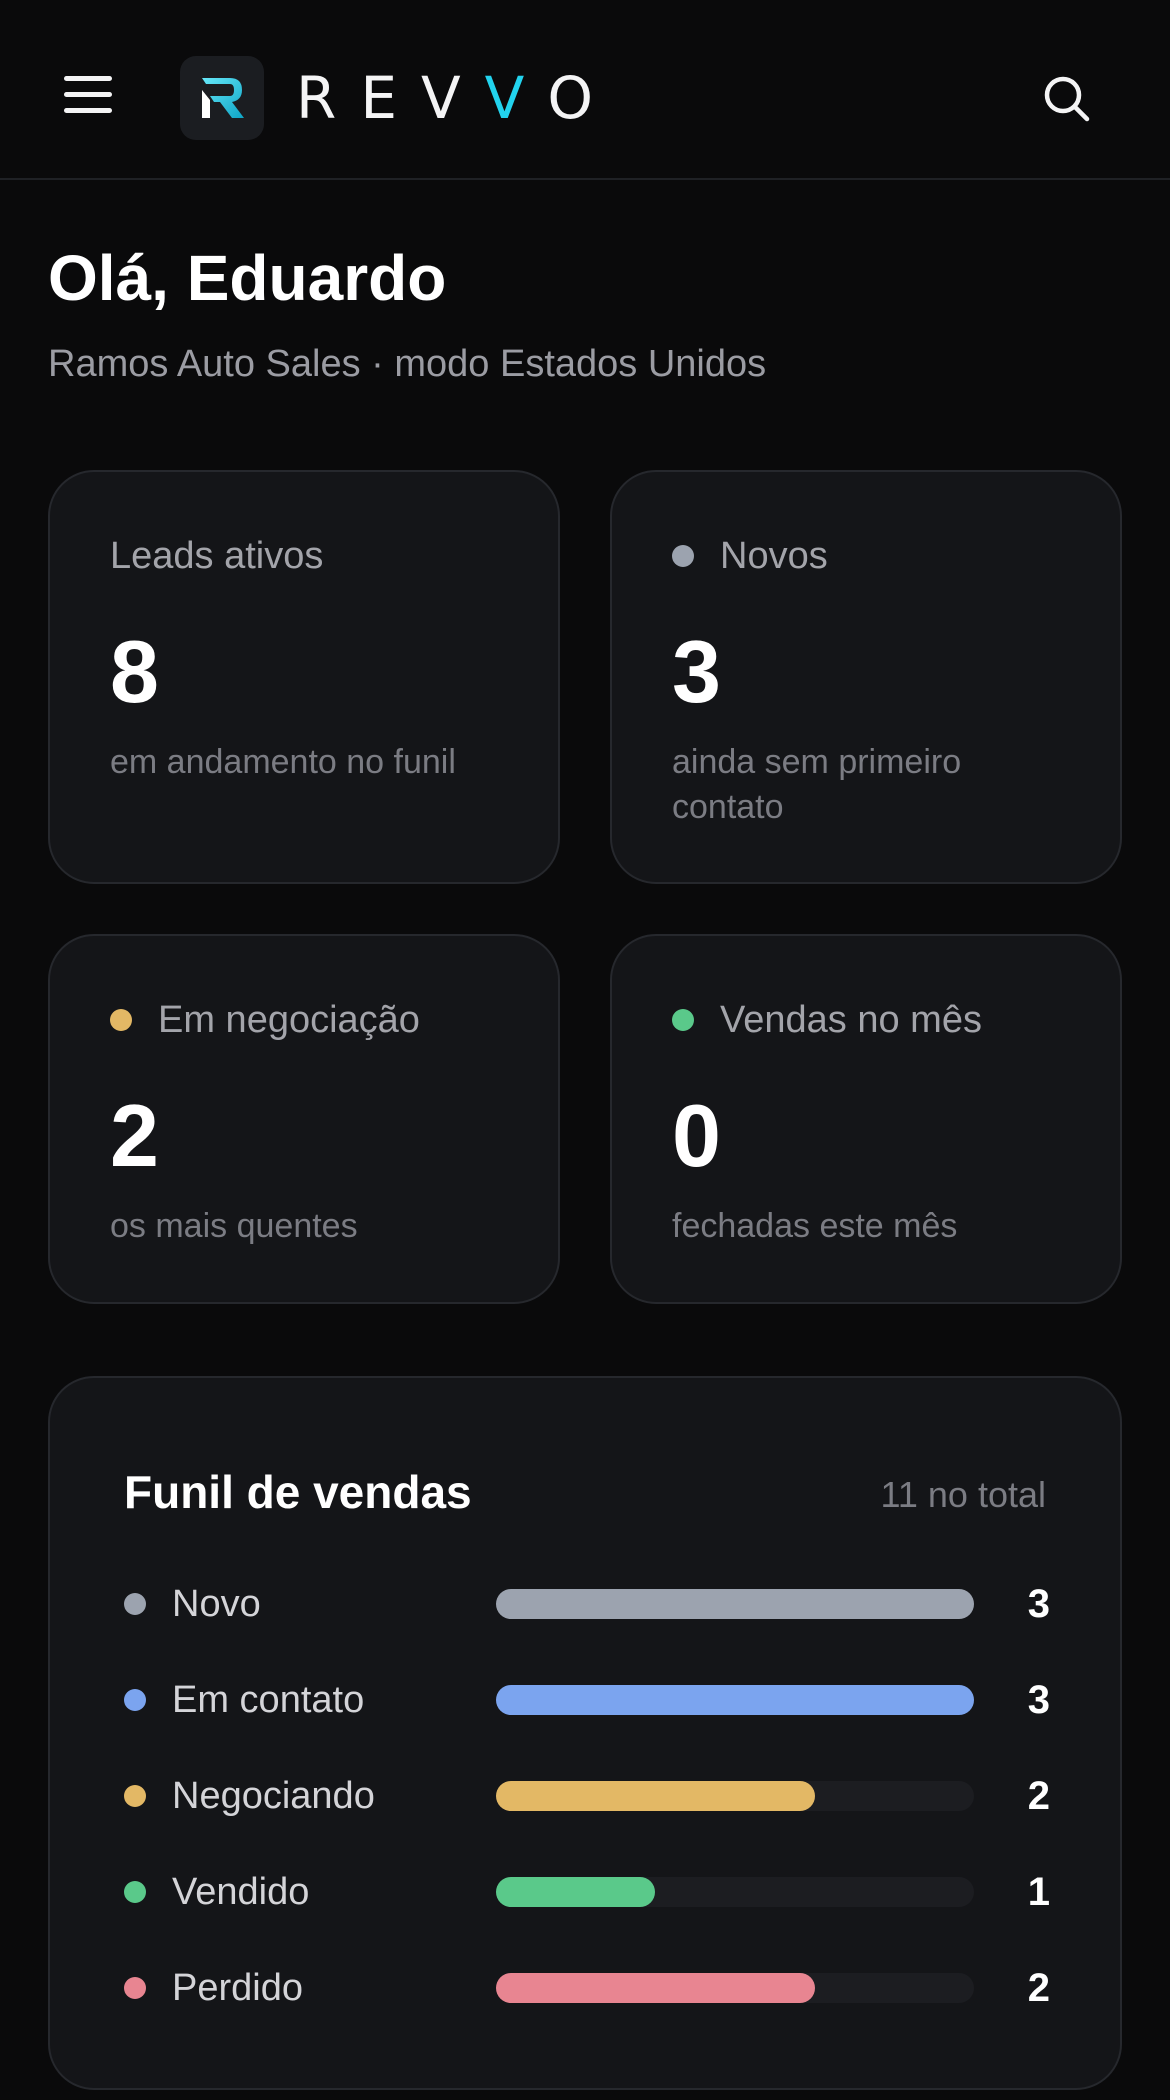 Image resolution: width=1170 pixels, height=2100 pixels. I want to click on stat-label: Novos, so click(750, 556).